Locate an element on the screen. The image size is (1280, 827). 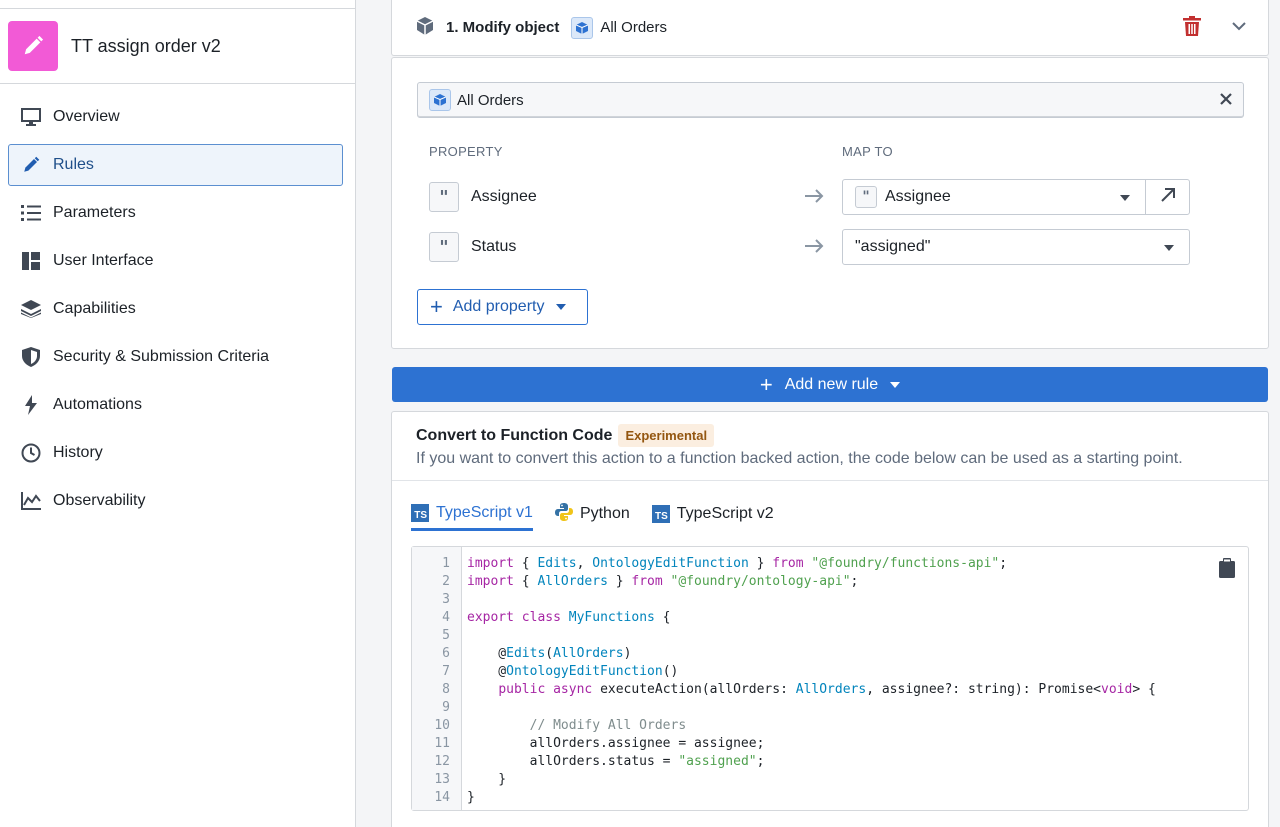
sidebar-item-label: User Interface is located at coordinates (103, 260).